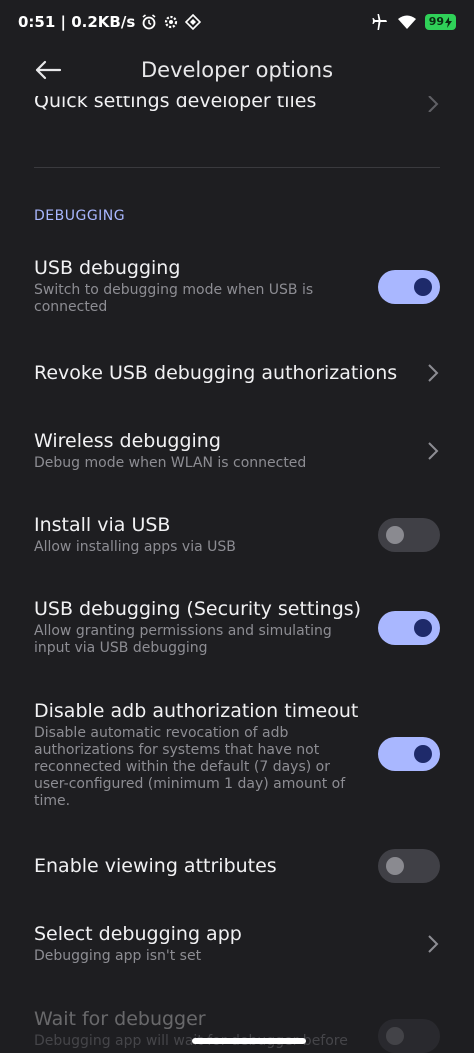 The height and width of the screenshot is (1053, 474). Describe the element at coordinates (107, 268) in the screenshot. I see `settings-item-title: USB debugging` at that location.